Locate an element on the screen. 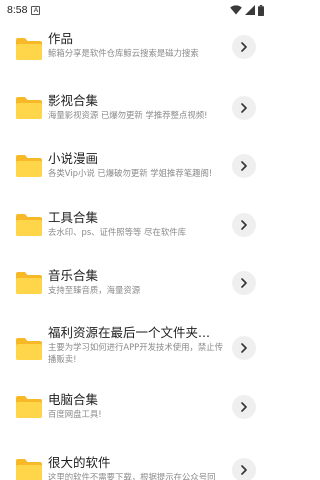 This screenshot has height=480, width=320. item-desc: 鲸箱分享是软件仓库鲸云搜索是磁力搜索 is located at coordinates (123, 53).